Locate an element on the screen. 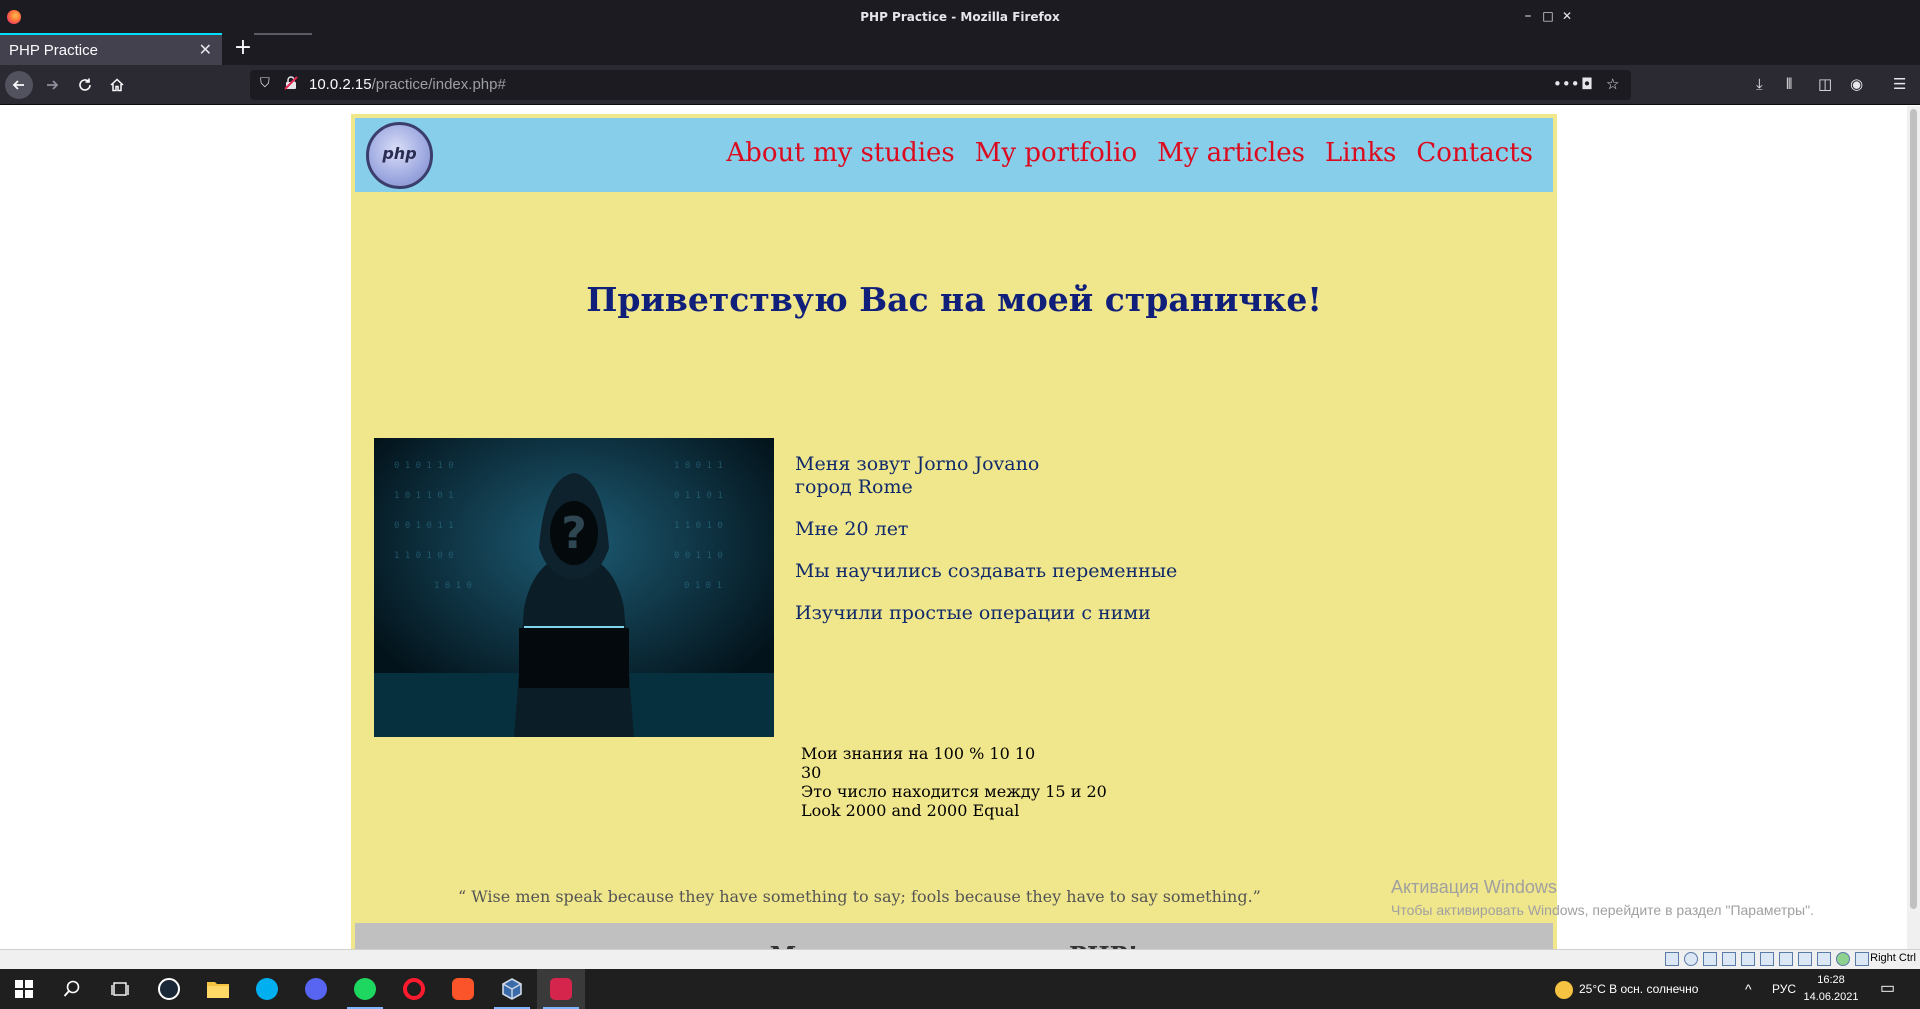  folder-icon is located at coordinates (218, 990).